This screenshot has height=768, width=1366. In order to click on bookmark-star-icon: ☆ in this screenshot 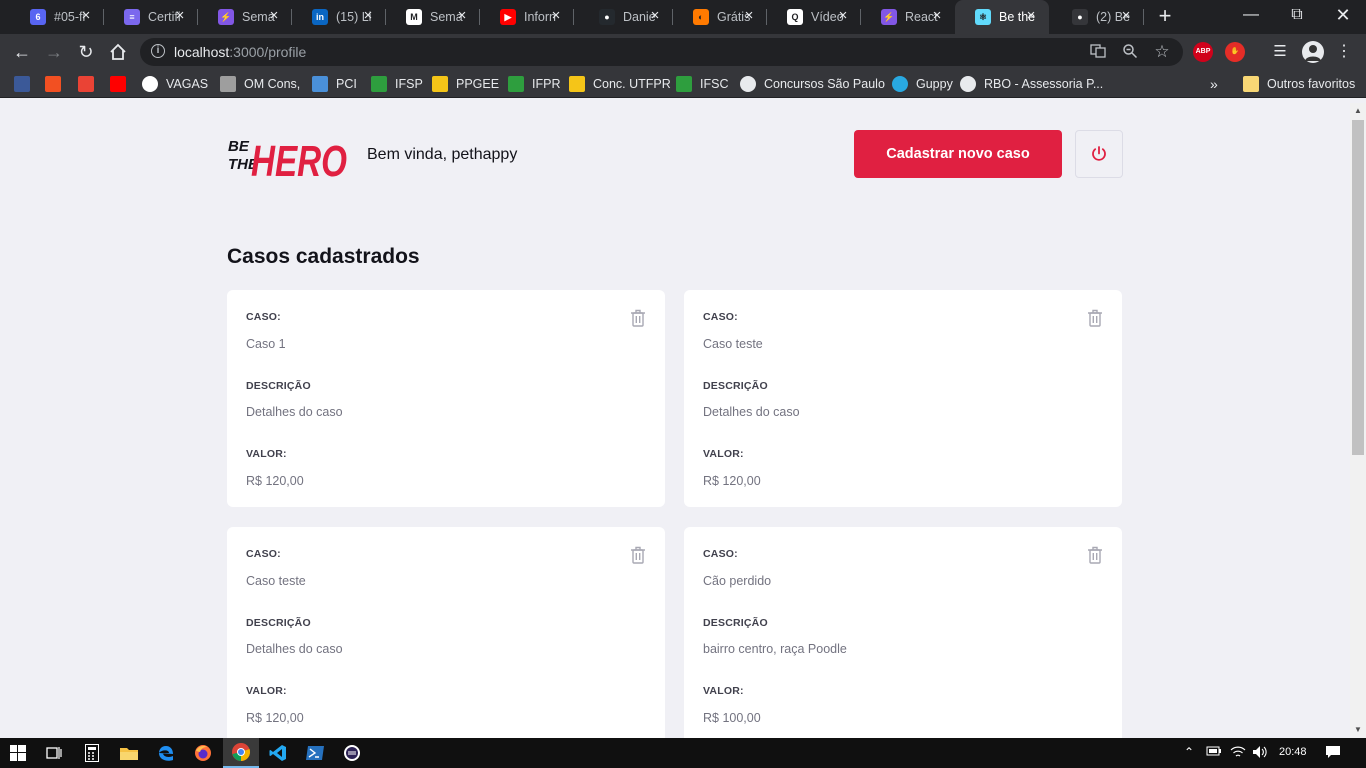, I will do `click(1162, 52)`.